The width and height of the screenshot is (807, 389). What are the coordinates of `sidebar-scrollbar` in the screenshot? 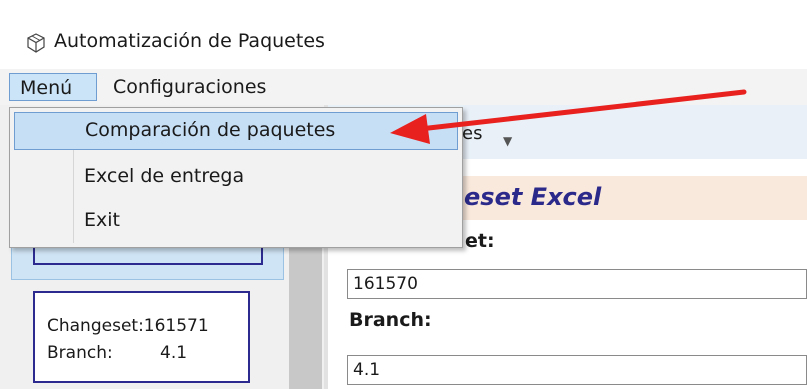 It's located at (305, 317).